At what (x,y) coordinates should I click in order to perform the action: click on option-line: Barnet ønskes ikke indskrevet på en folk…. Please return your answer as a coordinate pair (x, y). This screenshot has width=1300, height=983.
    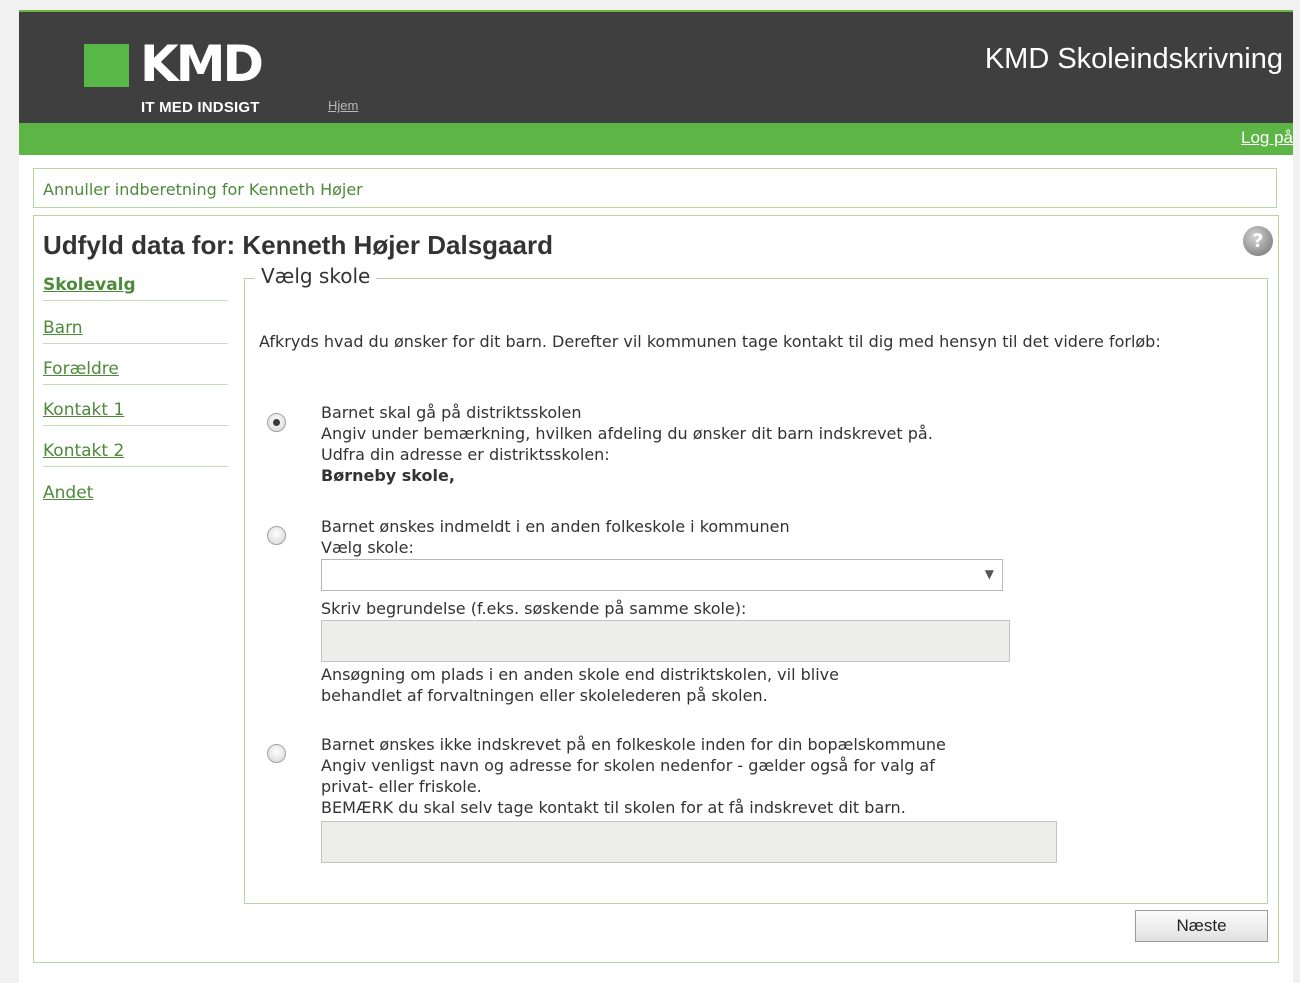
    Looking at the image, I should click on (633, 744).